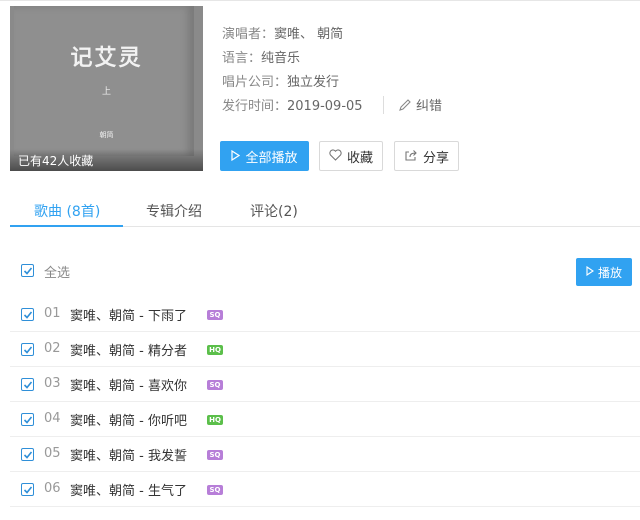 Image resolution: width=640 pixels, height=520 pixels. I want to click on company-row: 唱片公司：独立发行, so click(280, 80).